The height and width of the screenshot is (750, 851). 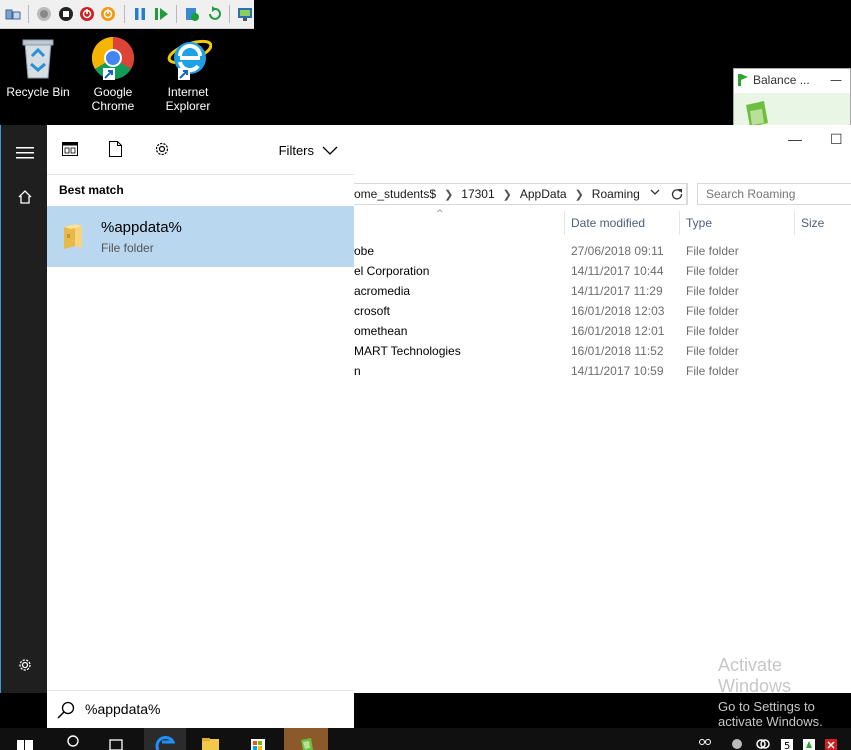 I want to click on resume-icon, so click(x=161, y=14).